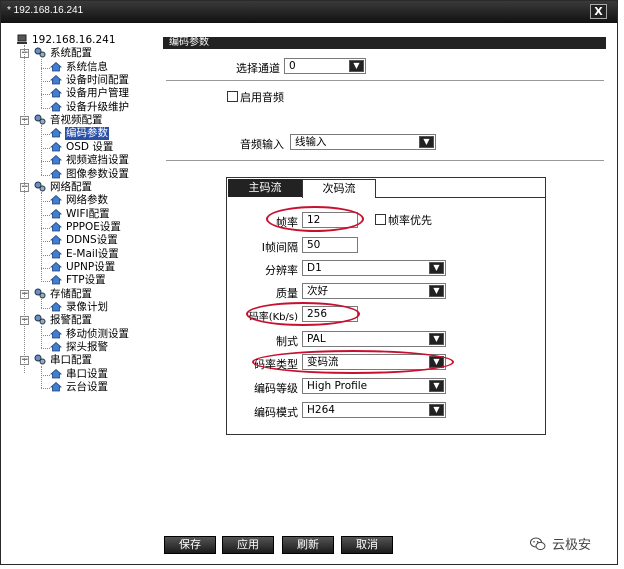 The height and width of the screenshot is (569, 624). I want to click on quality-value: 次好, so click(317, 291).